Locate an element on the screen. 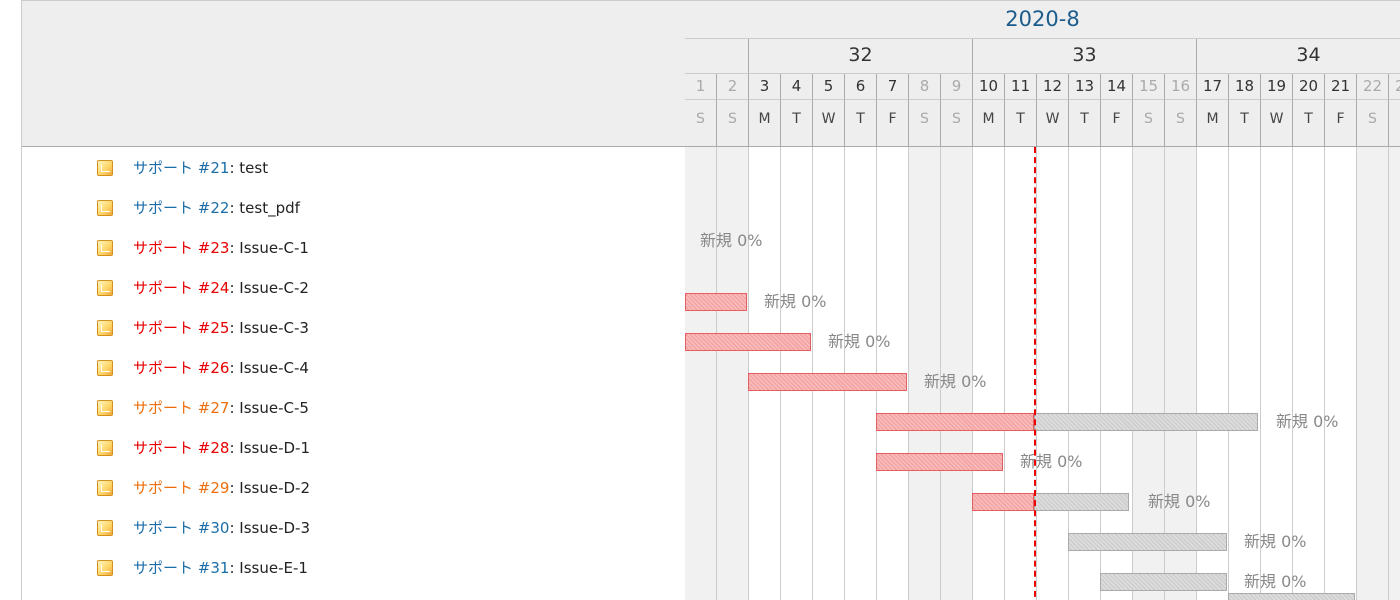  day-header: 9 is located at coordinates (957, 87).